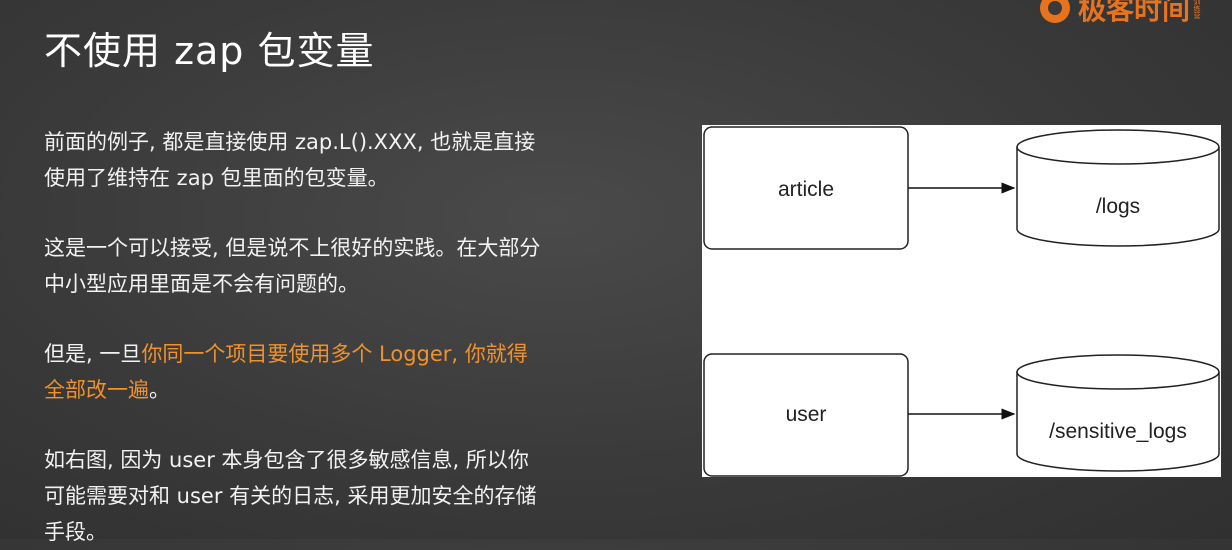 This screenshot has width=1232, height=550. Describe the element at coordinates (1055, 11) in the screenshot. I see `logo-icon` at that location.